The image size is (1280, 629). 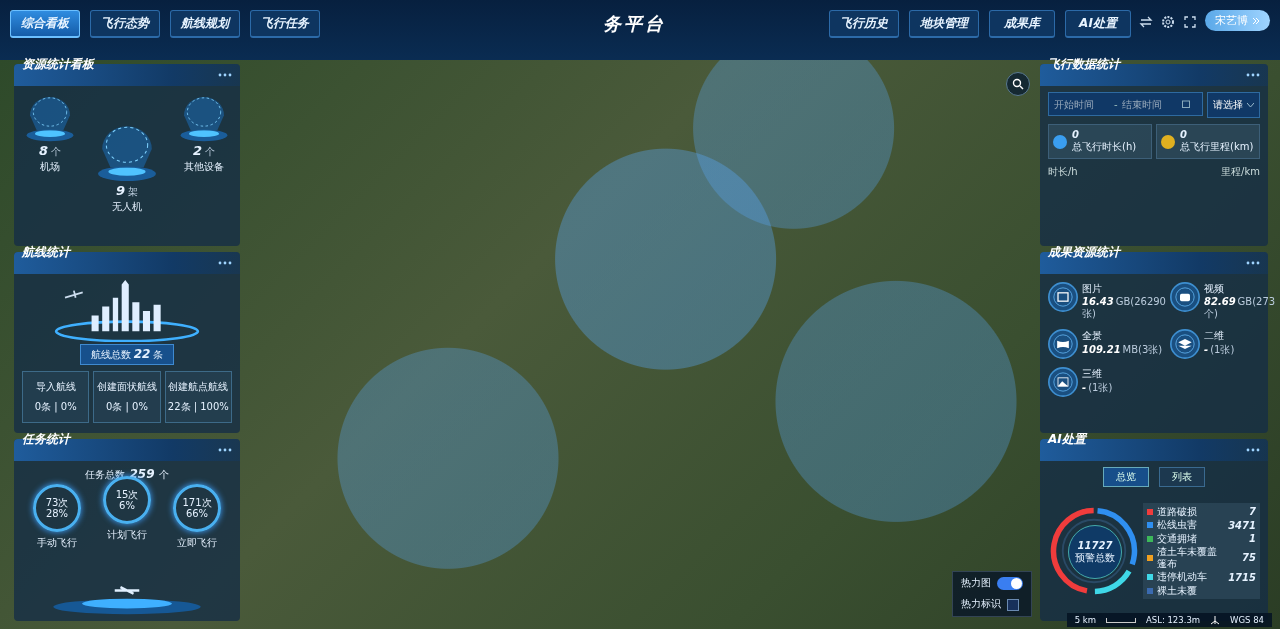 I want to click on alert-total: 11727 预警总数, so click(x=1095, y=552).